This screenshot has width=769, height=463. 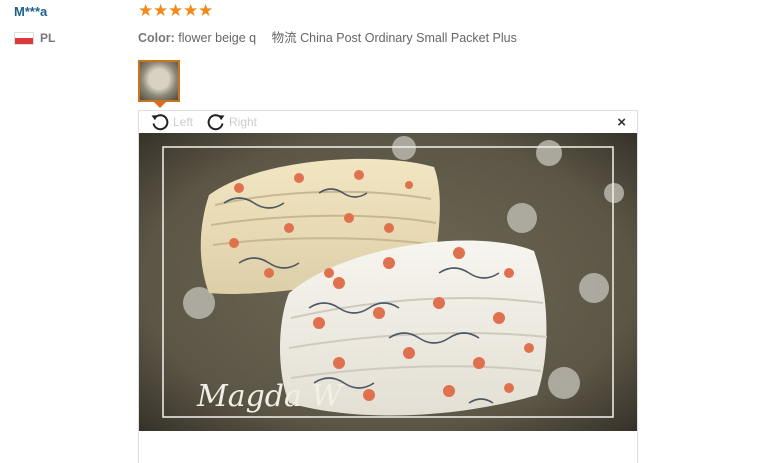 What do you see at coordinates (183, 122) in the screenshot?
I see `rotate-left-label: Left` at bounding box center [183, 122].